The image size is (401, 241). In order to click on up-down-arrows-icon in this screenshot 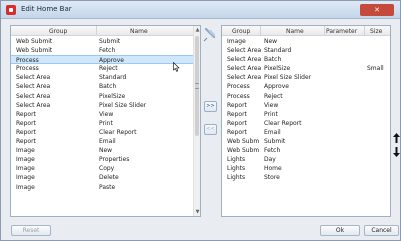, I will do `click(396, 145)`.